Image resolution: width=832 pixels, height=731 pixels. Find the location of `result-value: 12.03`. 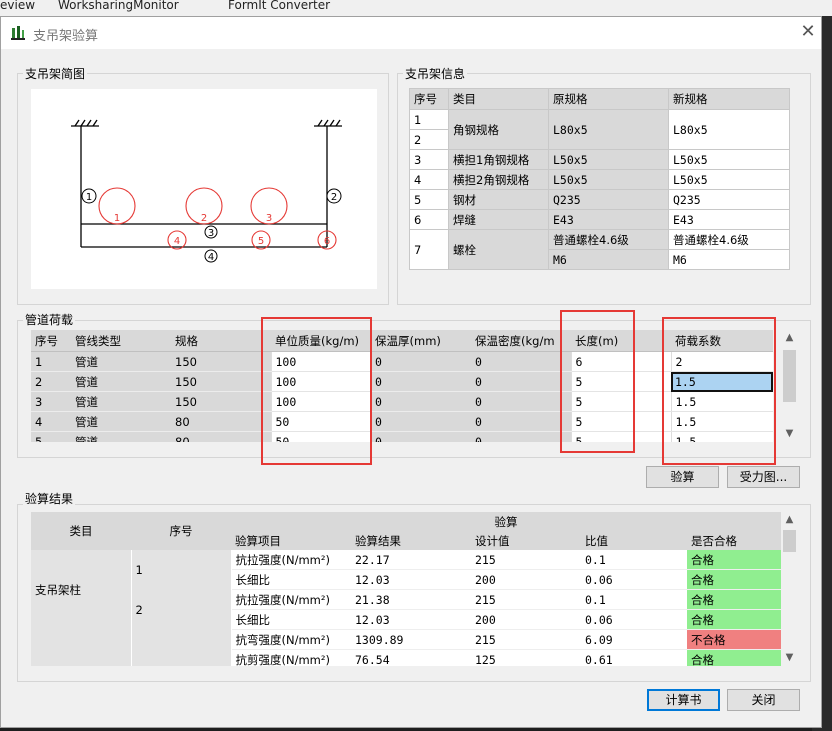

result-value: 12.03 is located at coordinates (411, 619).